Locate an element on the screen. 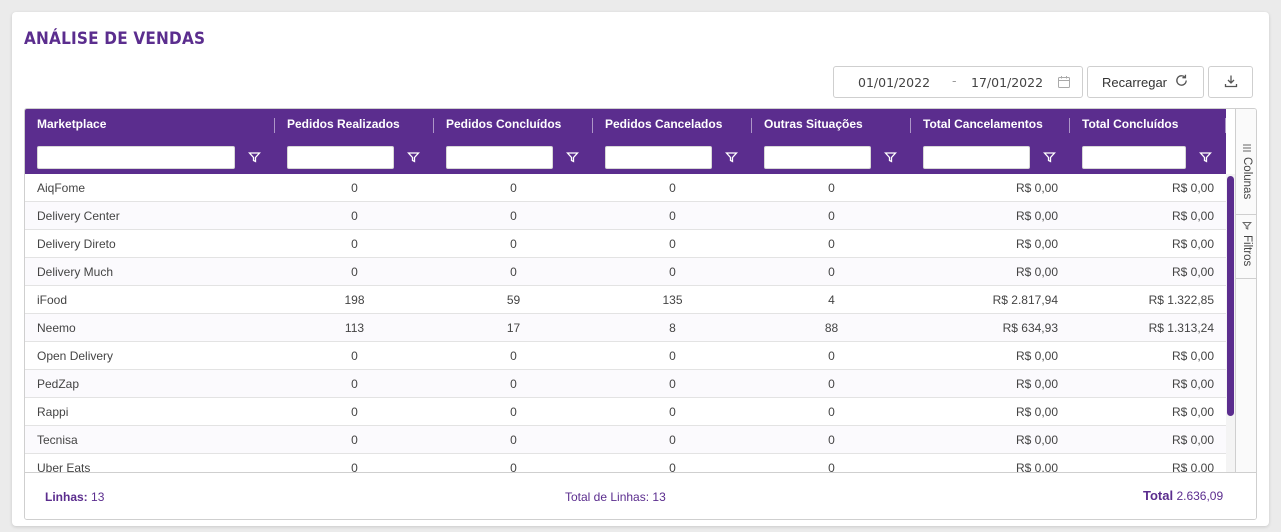  column-header-outras-situacoes: Outras Situações is located at coordinates (813, 124).